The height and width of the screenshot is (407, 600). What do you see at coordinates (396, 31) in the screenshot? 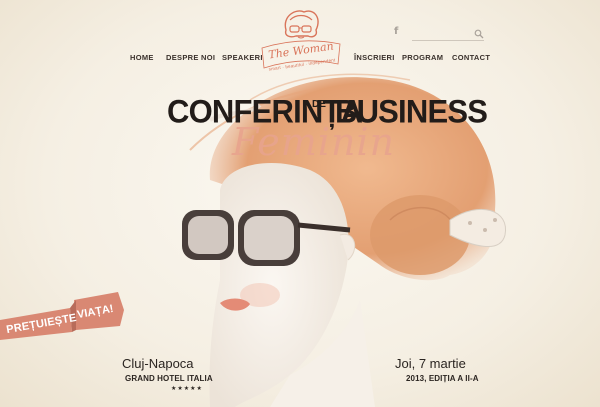
I see `facebook-icon: f` at bounding box center [396, 31].